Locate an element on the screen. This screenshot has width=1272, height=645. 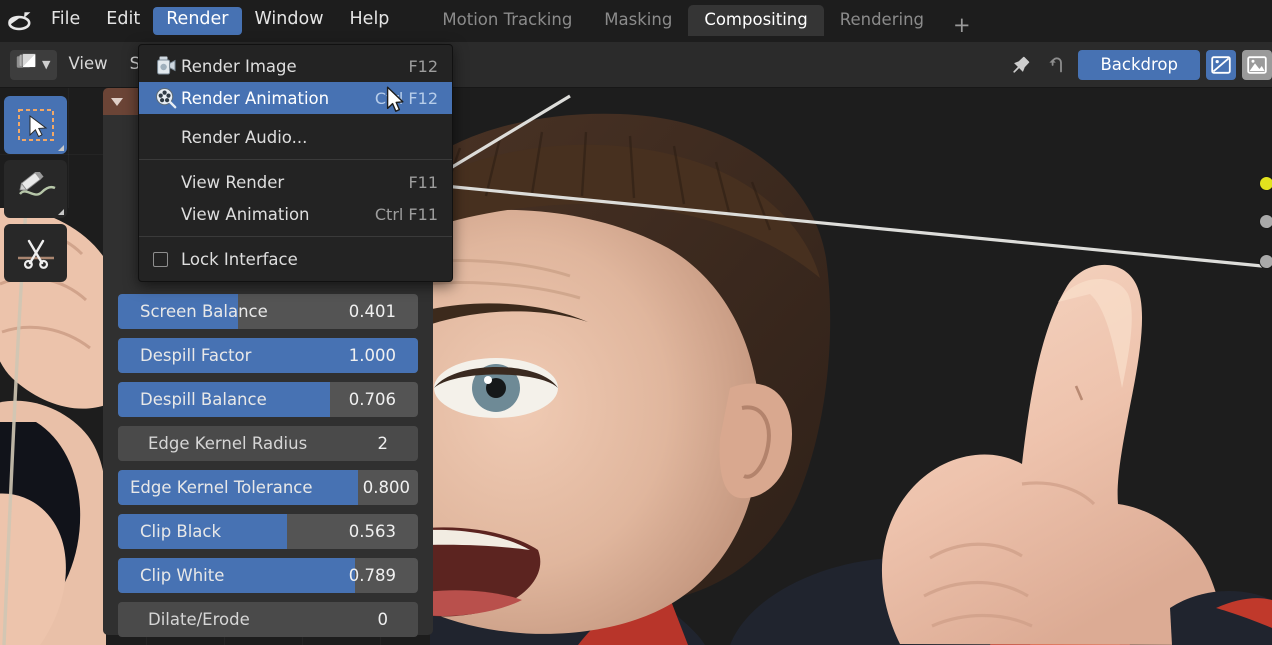
slider-clip-black: Clip Black 0.563 is located at coordinates (268, 531).